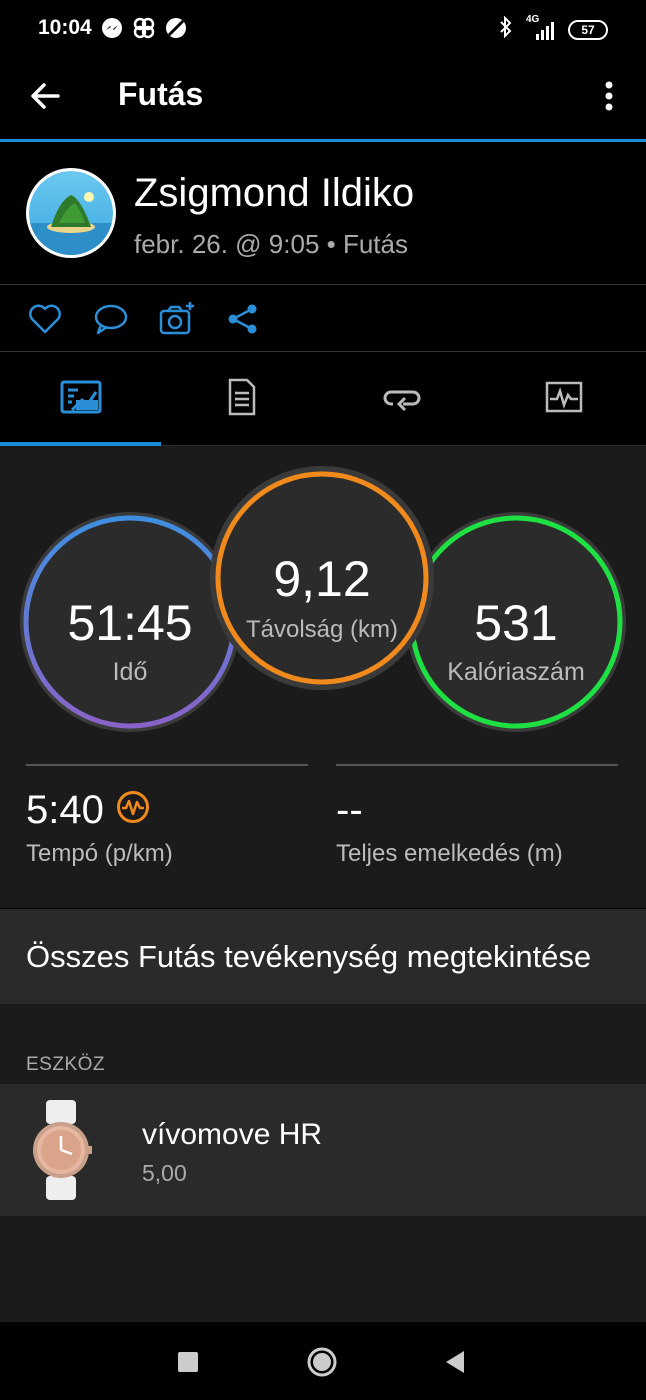  What do you see at coordinates (588, 29) in the screenshot?
I see `battery-indicator: 57` at bounding box center [588, 29].